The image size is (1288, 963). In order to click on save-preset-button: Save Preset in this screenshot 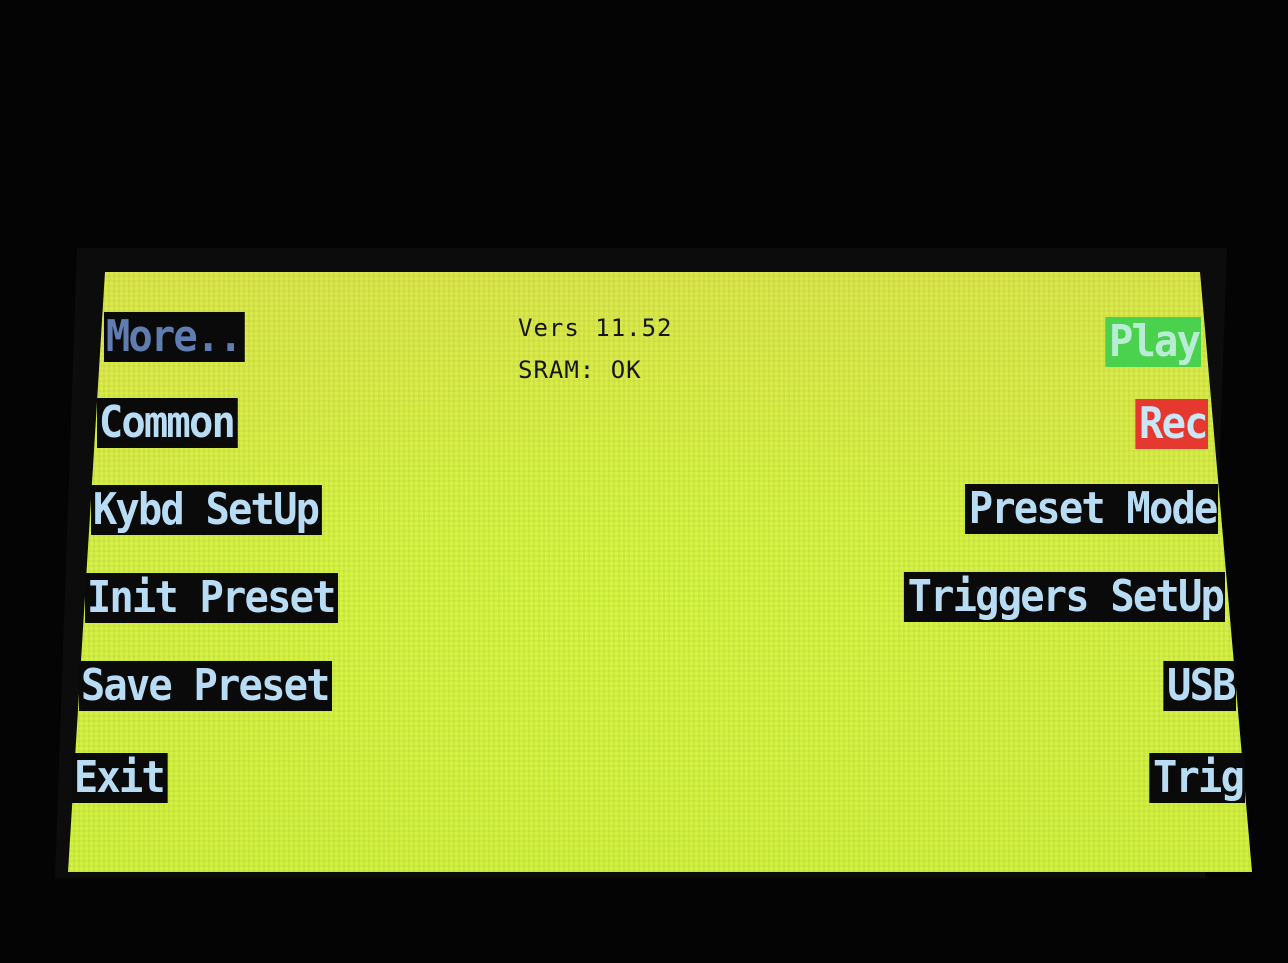, I will do `click(206, 686)`.